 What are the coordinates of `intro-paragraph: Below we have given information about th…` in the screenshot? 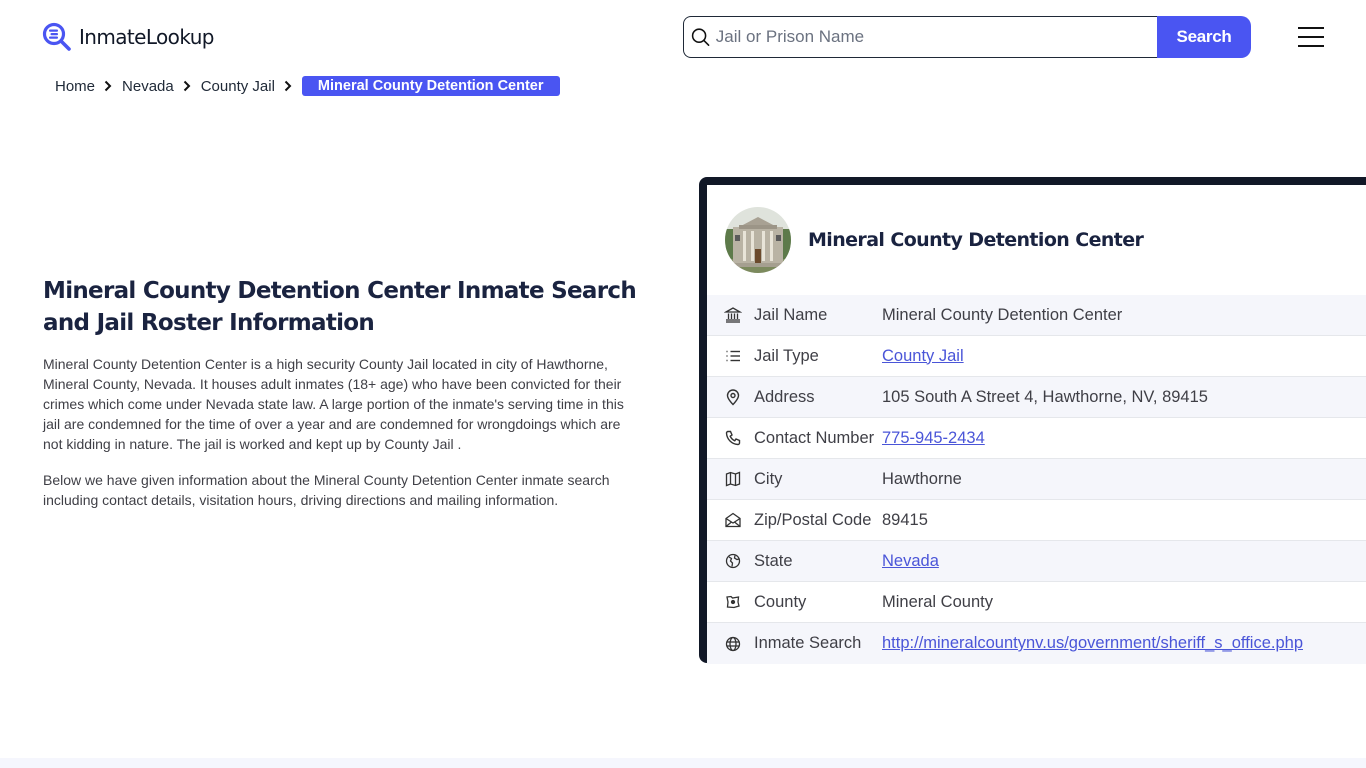 It's located at (326, 490).